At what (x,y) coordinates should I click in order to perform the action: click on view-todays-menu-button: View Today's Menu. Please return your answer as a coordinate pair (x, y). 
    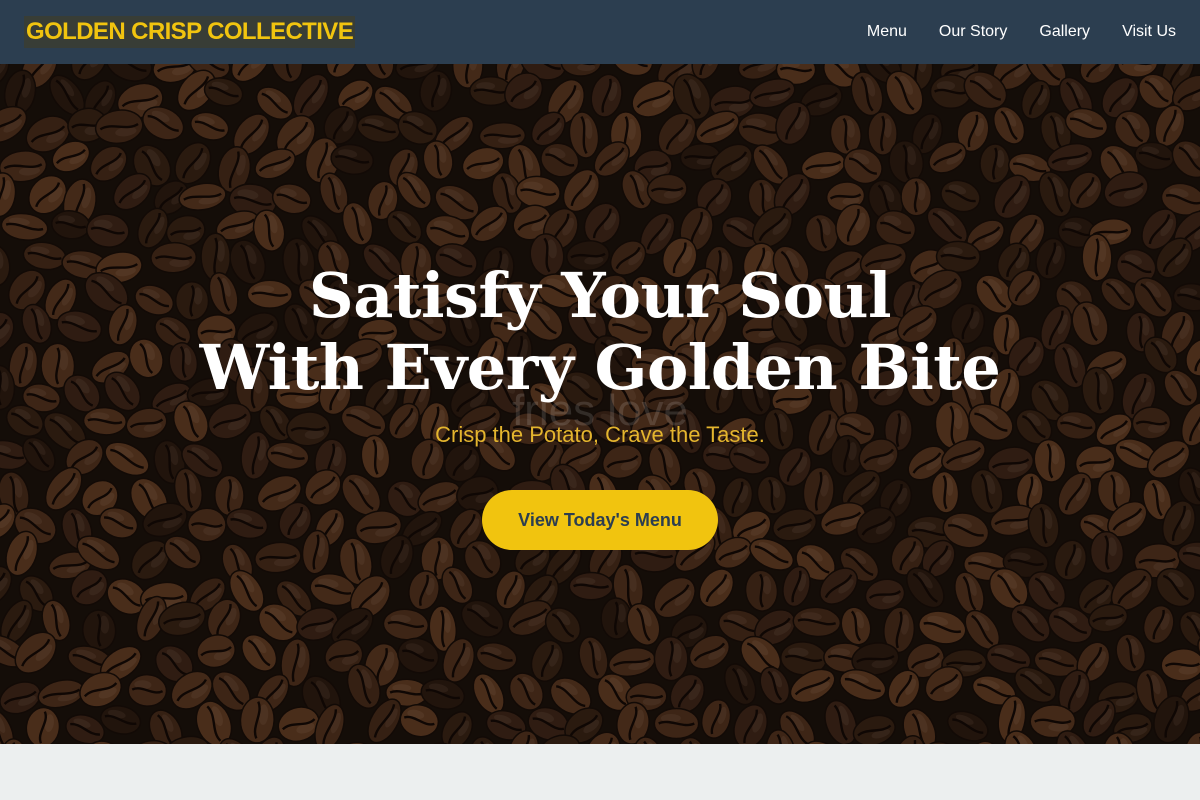
    Looking at the image, I should click on (600, 520).